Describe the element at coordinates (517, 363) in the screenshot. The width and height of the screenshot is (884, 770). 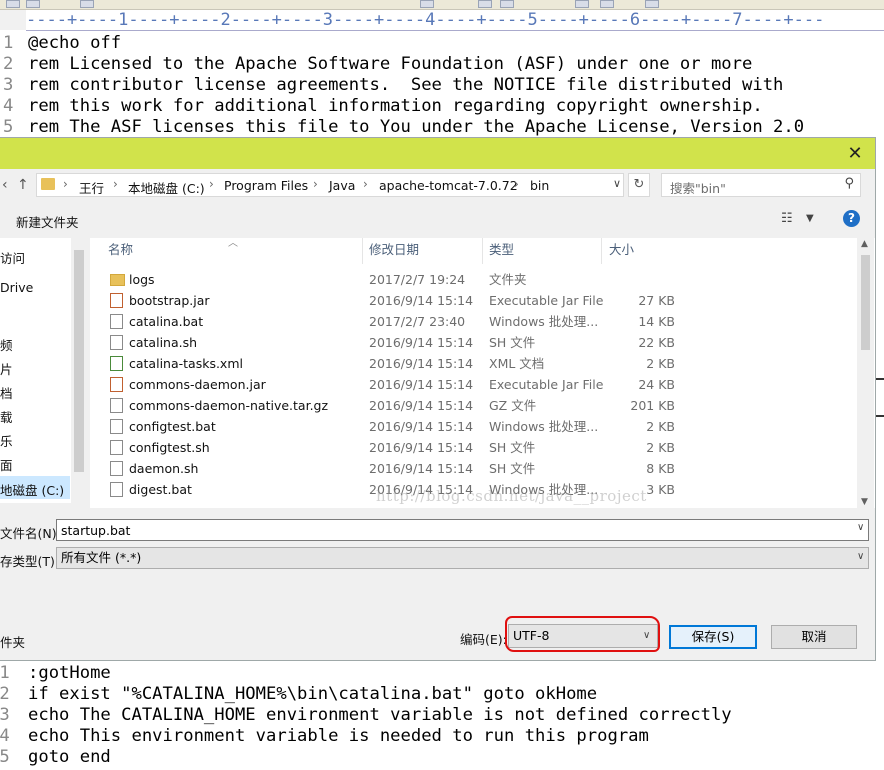
I see `file-type: XML 文档` at that location.